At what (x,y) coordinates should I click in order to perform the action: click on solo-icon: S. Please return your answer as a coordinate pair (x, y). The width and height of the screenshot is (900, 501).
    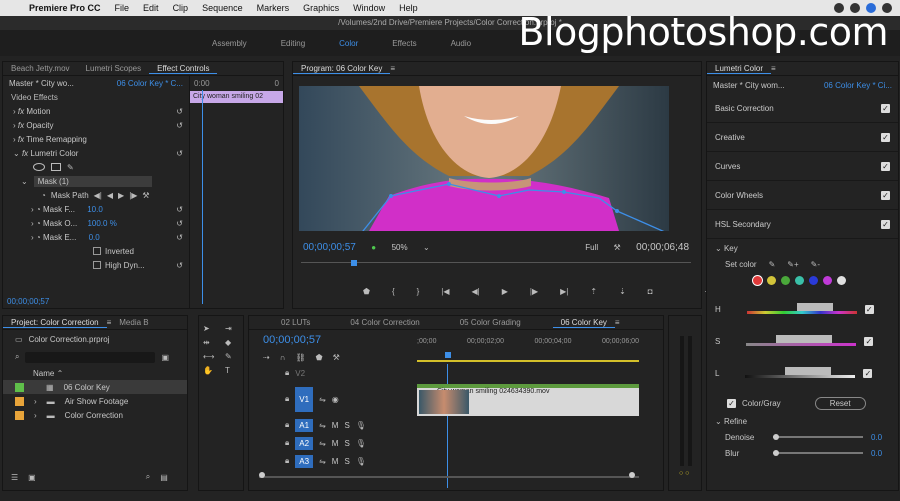
    Looking at the image, I should click on (346, 425).